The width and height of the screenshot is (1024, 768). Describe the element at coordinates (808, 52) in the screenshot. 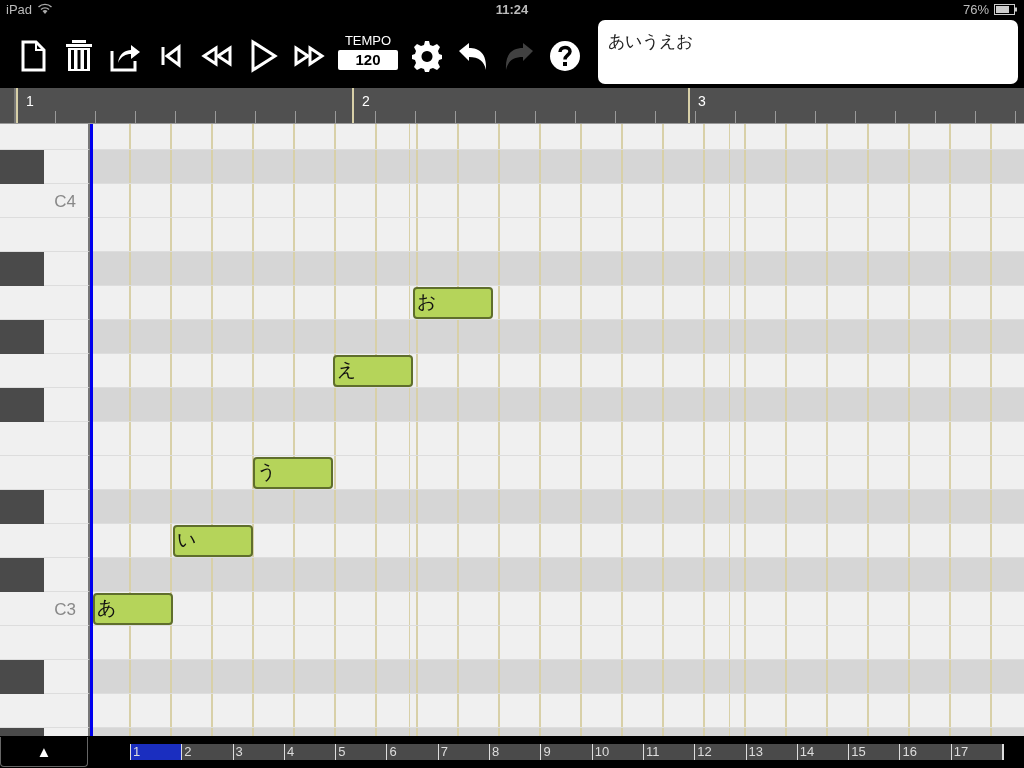

I see `lyrics-field: あいうえお` at that location.